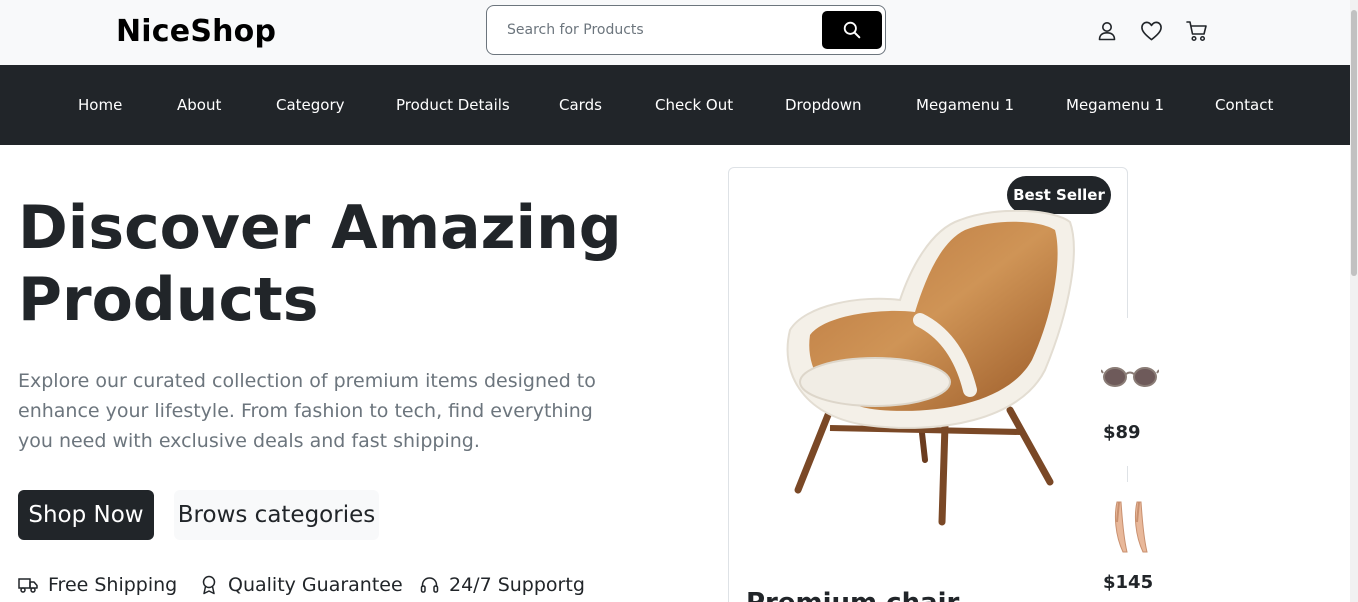 The width and height of the screenshot is (1358, 602). Describe the element at coordinates (328, 264) in the screenshot. I see `hero-title: Discover Amazing Products` at that location.